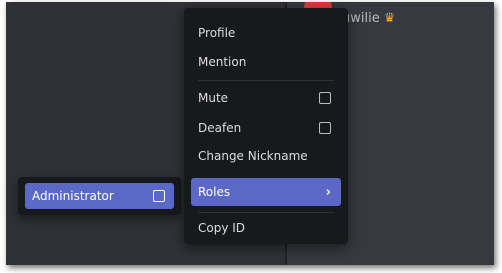 The image size is (502, 273). Describe the element at coordinates (389, 18) in the screenshot. I see `crown-icon: ♛` at that location.